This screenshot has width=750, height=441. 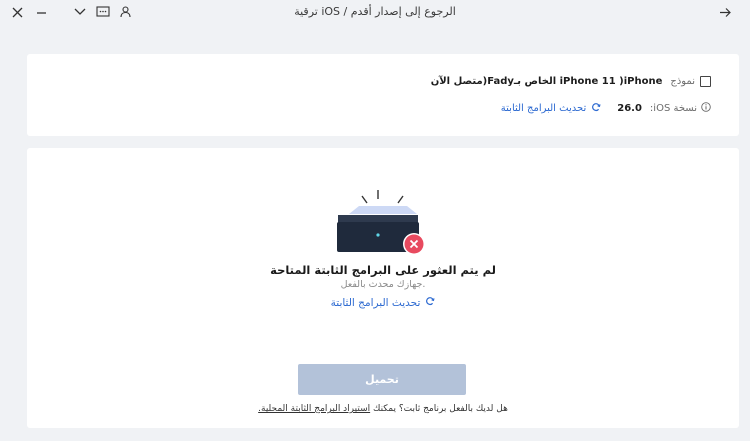 What do you see at coordinates (725, 12) in the screenshot?
I see `back-arrow-icon` at bounding box center [725, 12].